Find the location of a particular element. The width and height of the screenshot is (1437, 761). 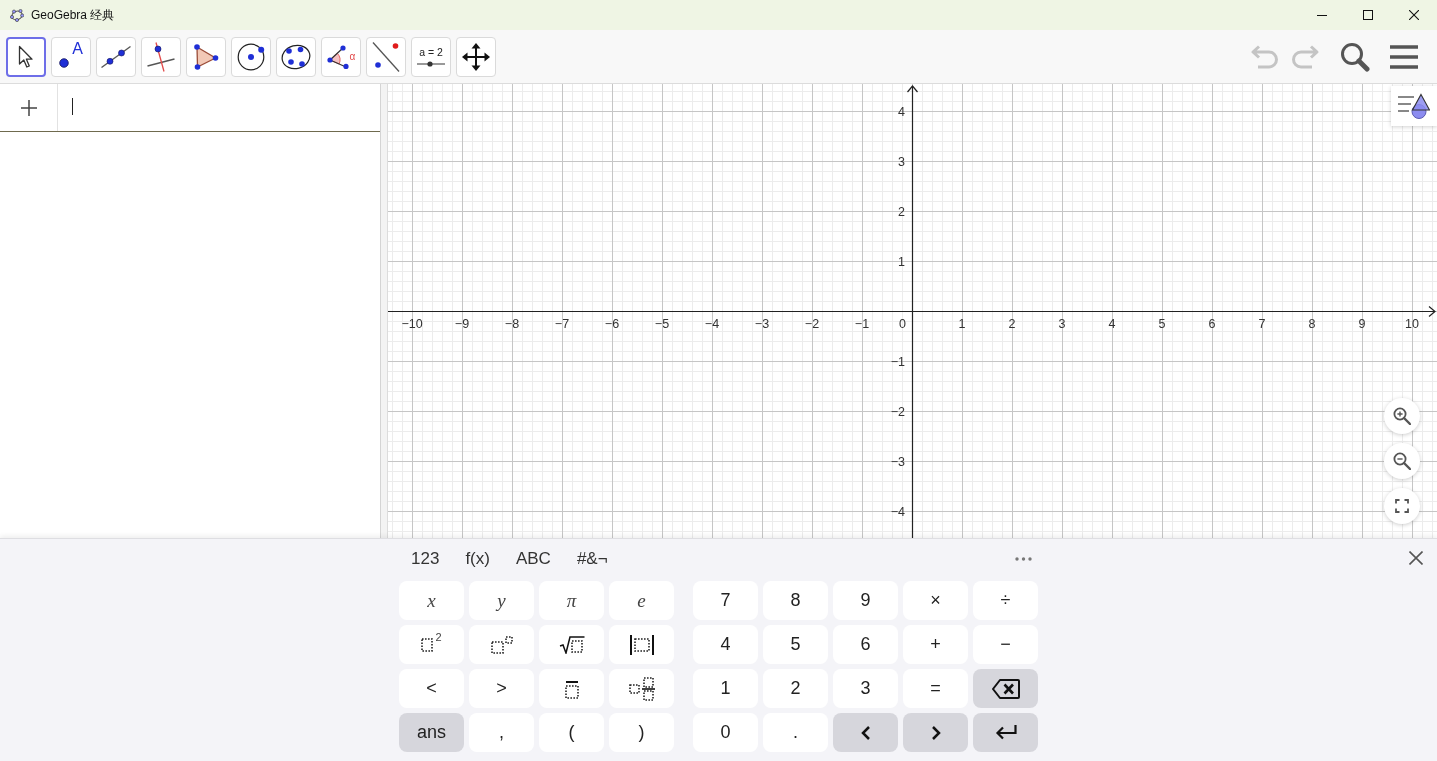

keyboard-key: 4 is located at coordinates (725, 644).